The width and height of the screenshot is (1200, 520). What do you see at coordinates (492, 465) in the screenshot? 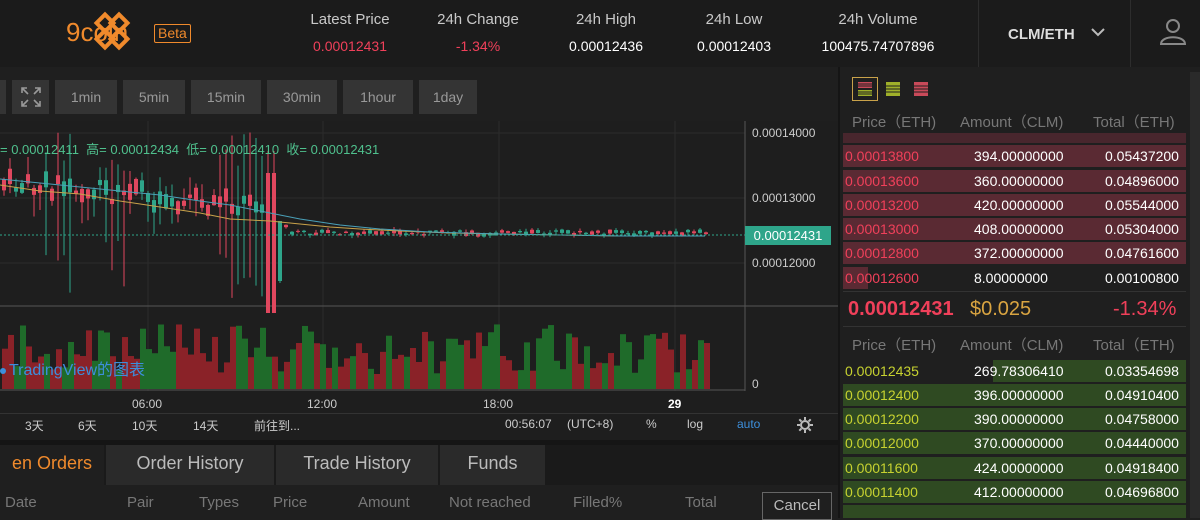
I see `tab-funds: Funds` at bounding box center [492, 465].